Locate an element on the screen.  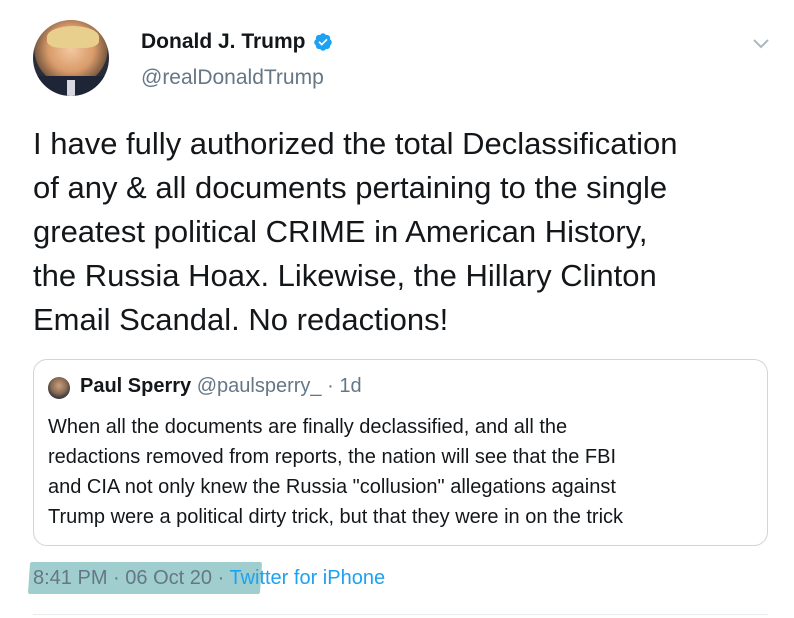
tweet-source-link: Twitter for iPhone is located at coordinates (307, 578).